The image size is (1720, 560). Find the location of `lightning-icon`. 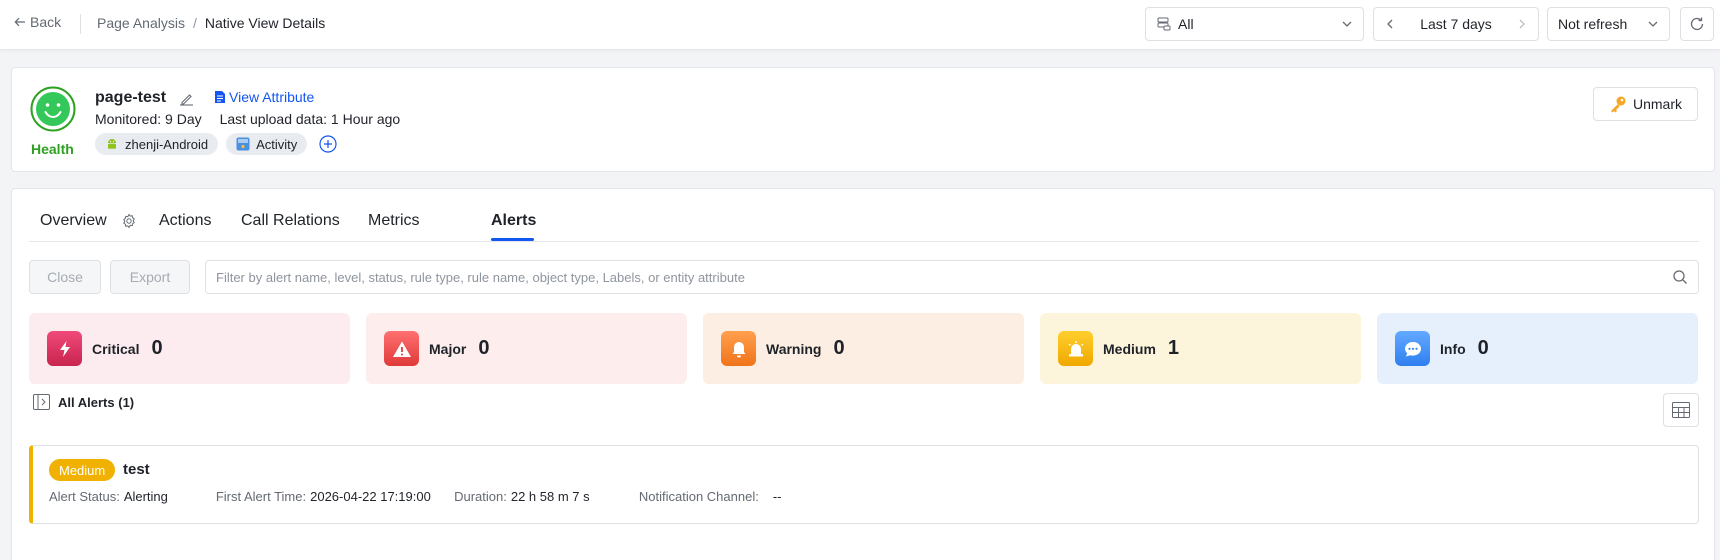

lightning-icon is located at coordinates (64, 348).